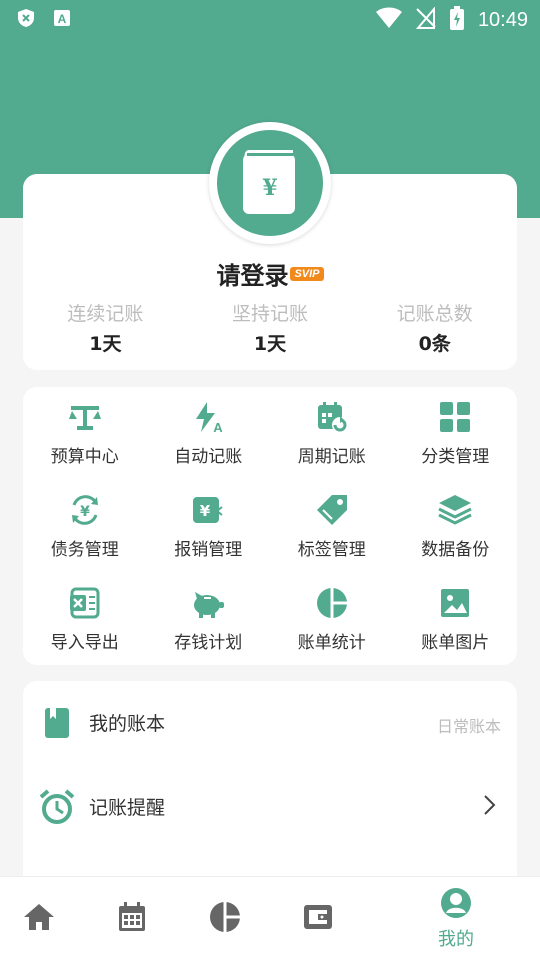  I want to click on feature-category: 分类管理, so click(456, 433).